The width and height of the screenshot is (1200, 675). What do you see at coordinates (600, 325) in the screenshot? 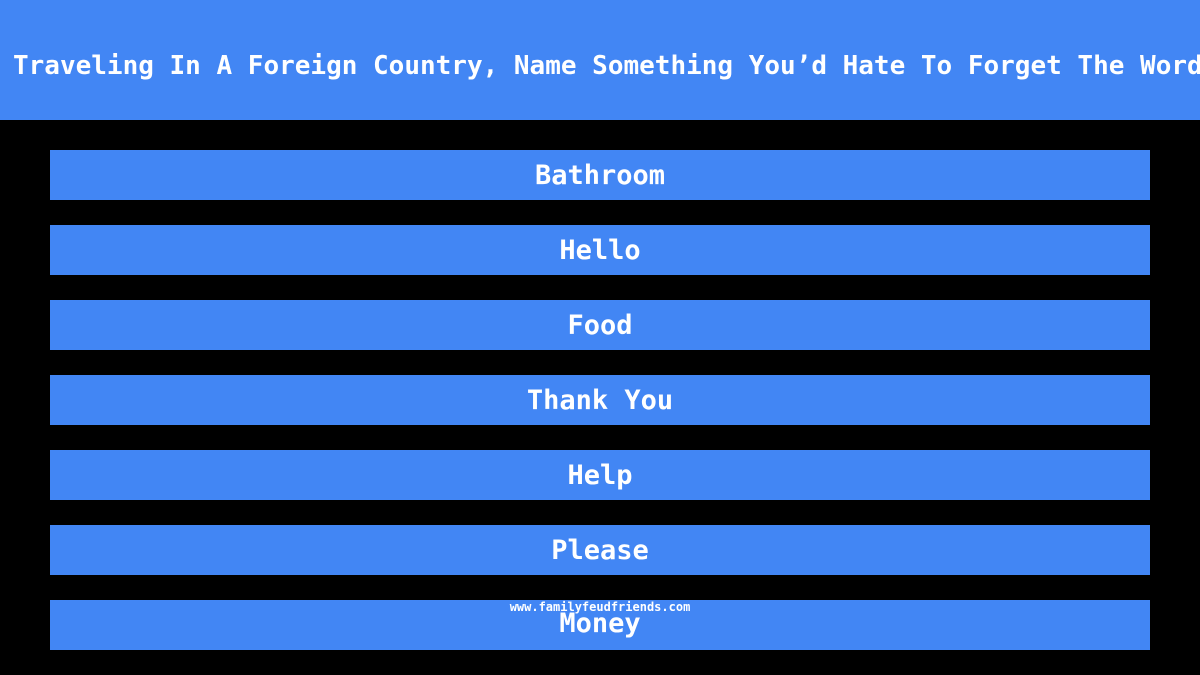
I see `answer-bar: Food` at bounding box center [600, 325].